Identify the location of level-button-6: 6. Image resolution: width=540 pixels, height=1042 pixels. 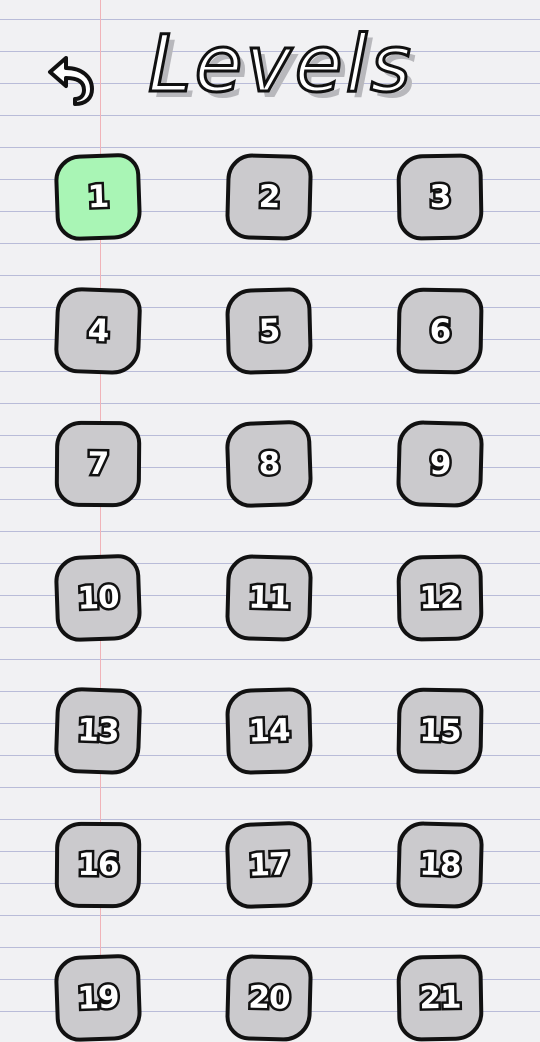
(440, 331).